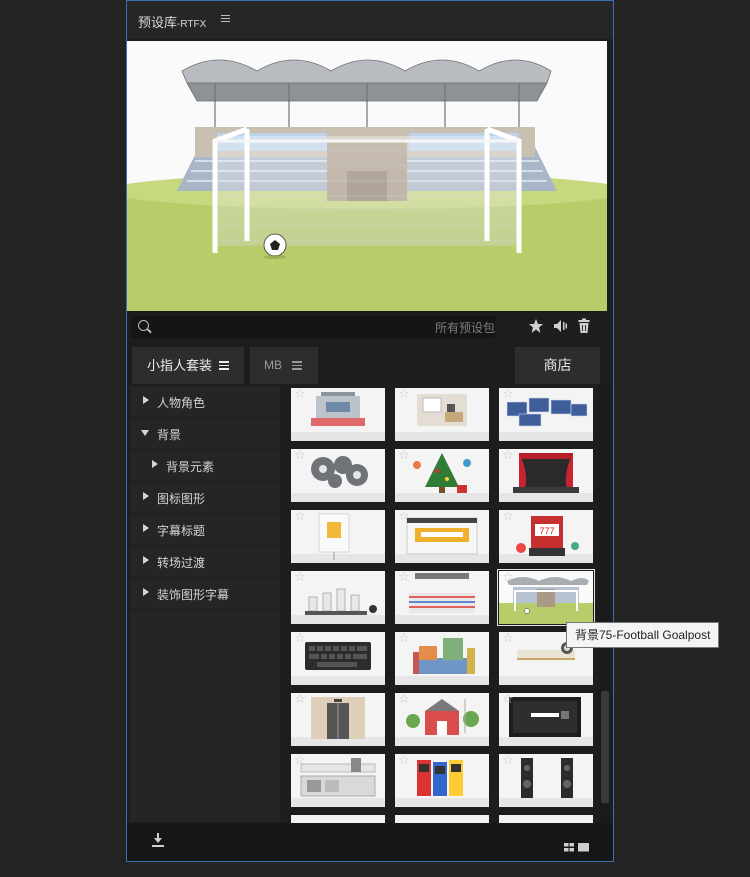  Describe the element at coordinates (442, 597) in the screenshot. I see `thumbnail-boxing-ring: ☆` at that location.